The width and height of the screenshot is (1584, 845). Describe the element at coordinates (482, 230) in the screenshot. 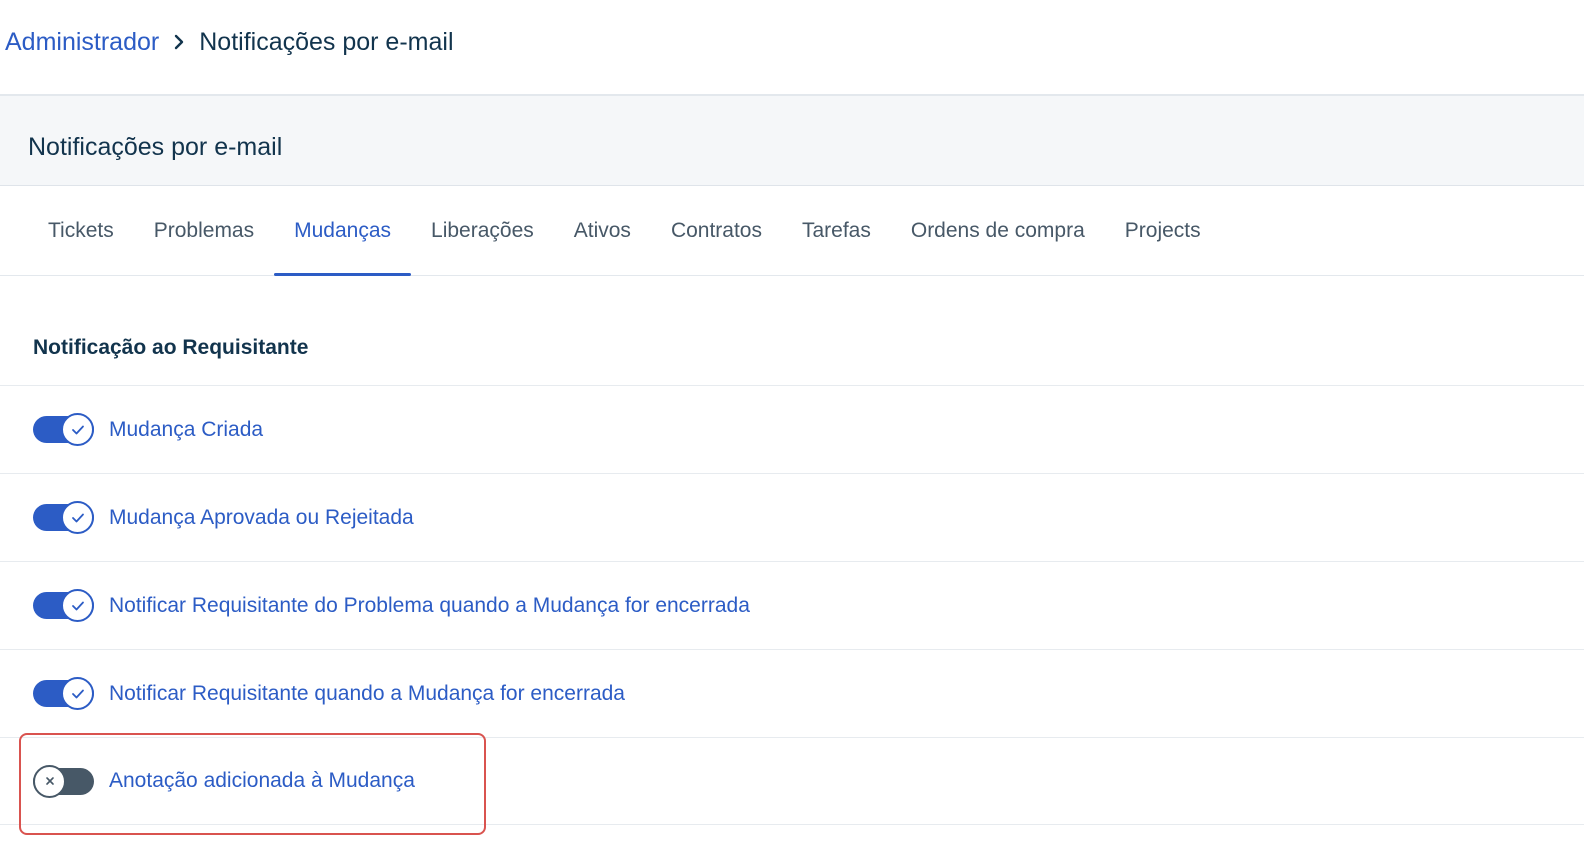

I see `tab-liberacoes: Liberações` at that location.